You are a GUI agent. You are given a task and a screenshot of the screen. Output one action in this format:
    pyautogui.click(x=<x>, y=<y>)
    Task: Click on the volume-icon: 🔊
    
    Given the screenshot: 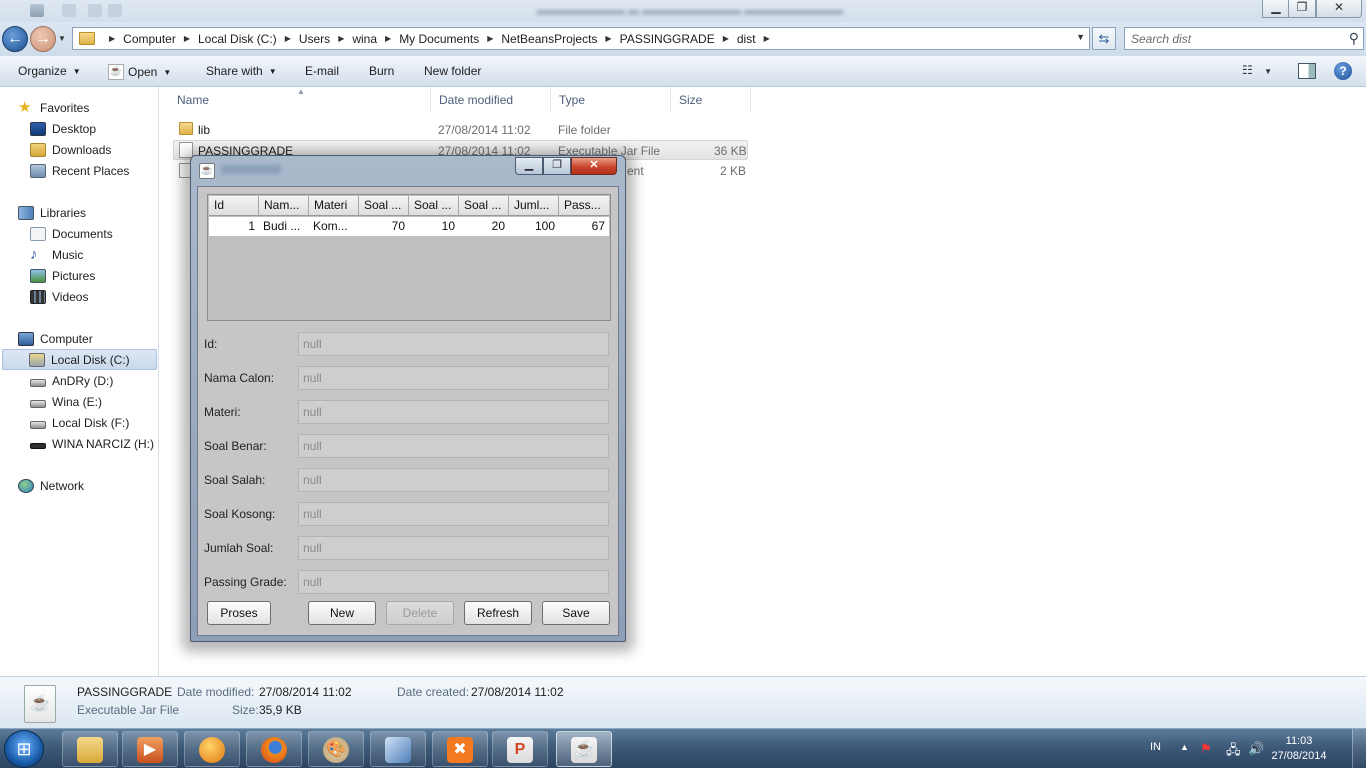 What is the action you would take?
    pyautogui.click(x=1256, y=749)
    